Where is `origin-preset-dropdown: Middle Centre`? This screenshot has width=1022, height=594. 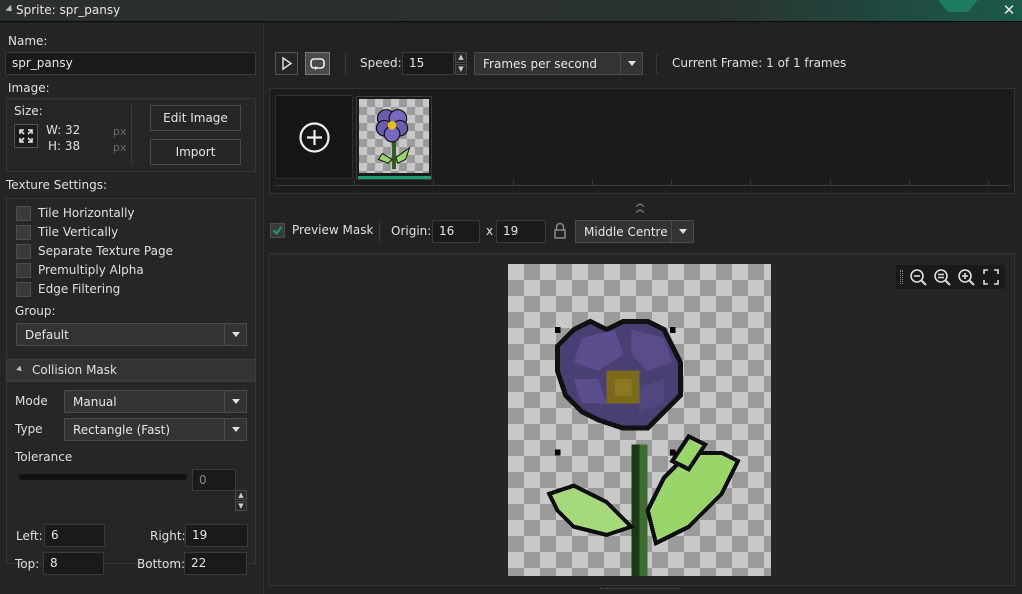
origin-preset-dropdown: Middle Centre is located at coordinates (634, 231).